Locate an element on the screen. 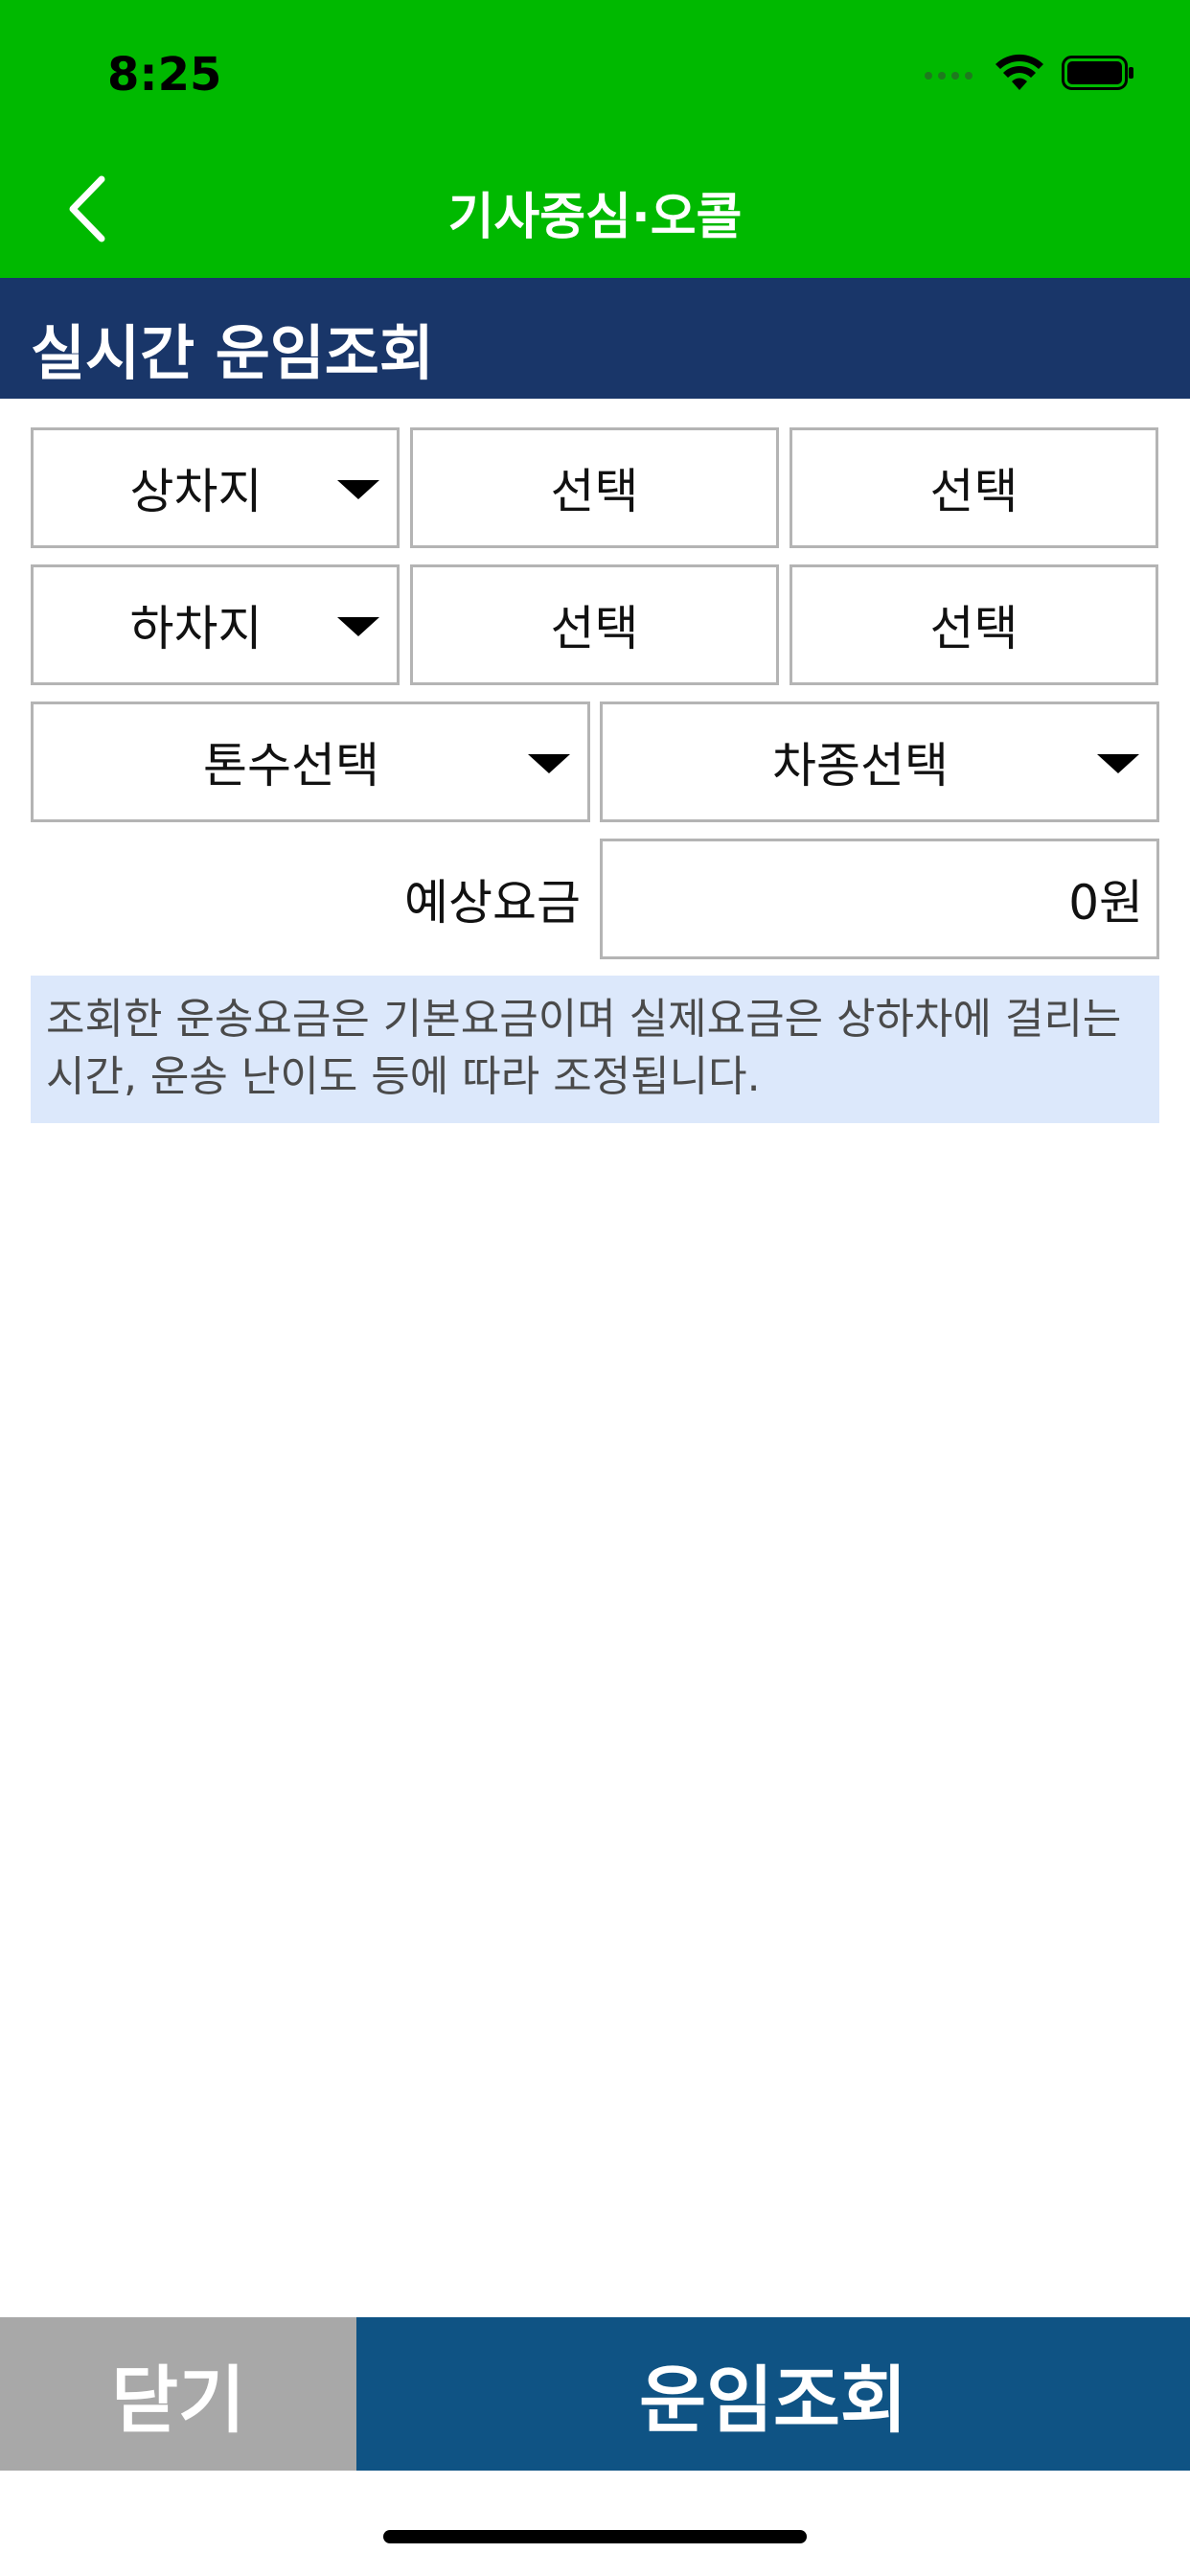 This screenshot has height=2576, width=1190. close-button: 닫기 is located at coordinates (178, 2394).